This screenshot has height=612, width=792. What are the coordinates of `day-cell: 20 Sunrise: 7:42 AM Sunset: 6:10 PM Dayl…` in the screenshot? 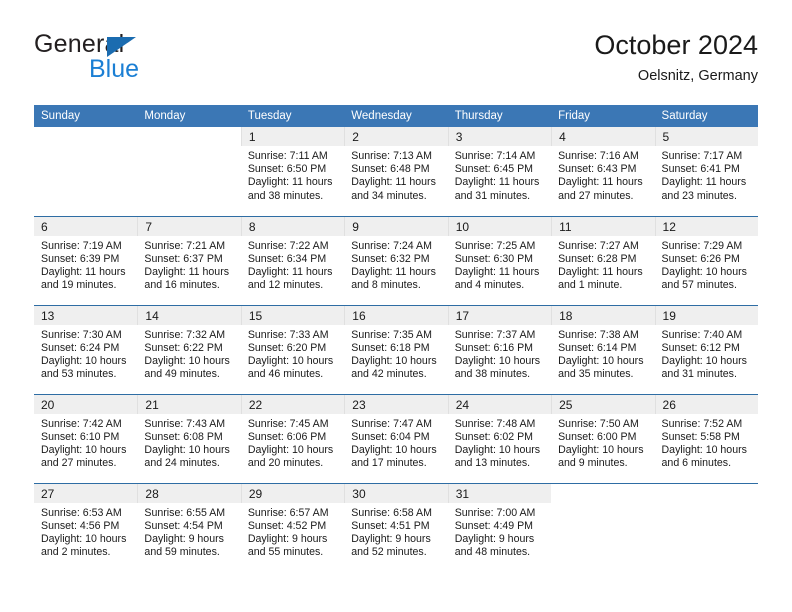 It's located at (86, 438).